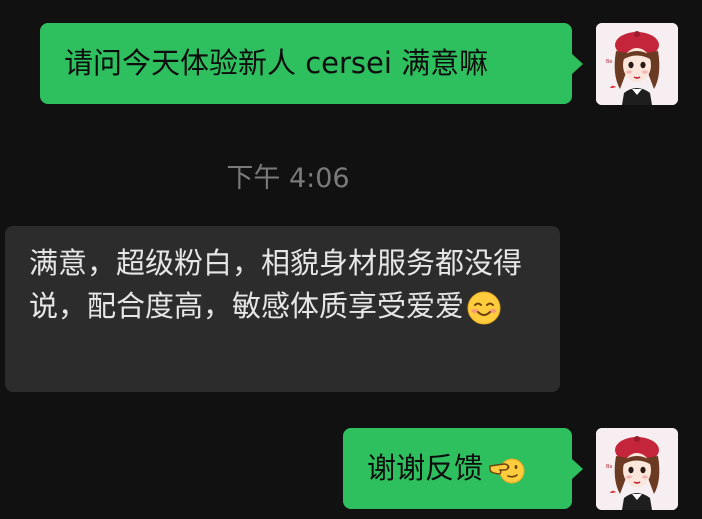 The height and width of the screenshot is (519, 702). What do you see at coordinates (288, 178) in the screenshot?
I see `message-timestamp: 下午 4:06` at bounding box center [288, 178].